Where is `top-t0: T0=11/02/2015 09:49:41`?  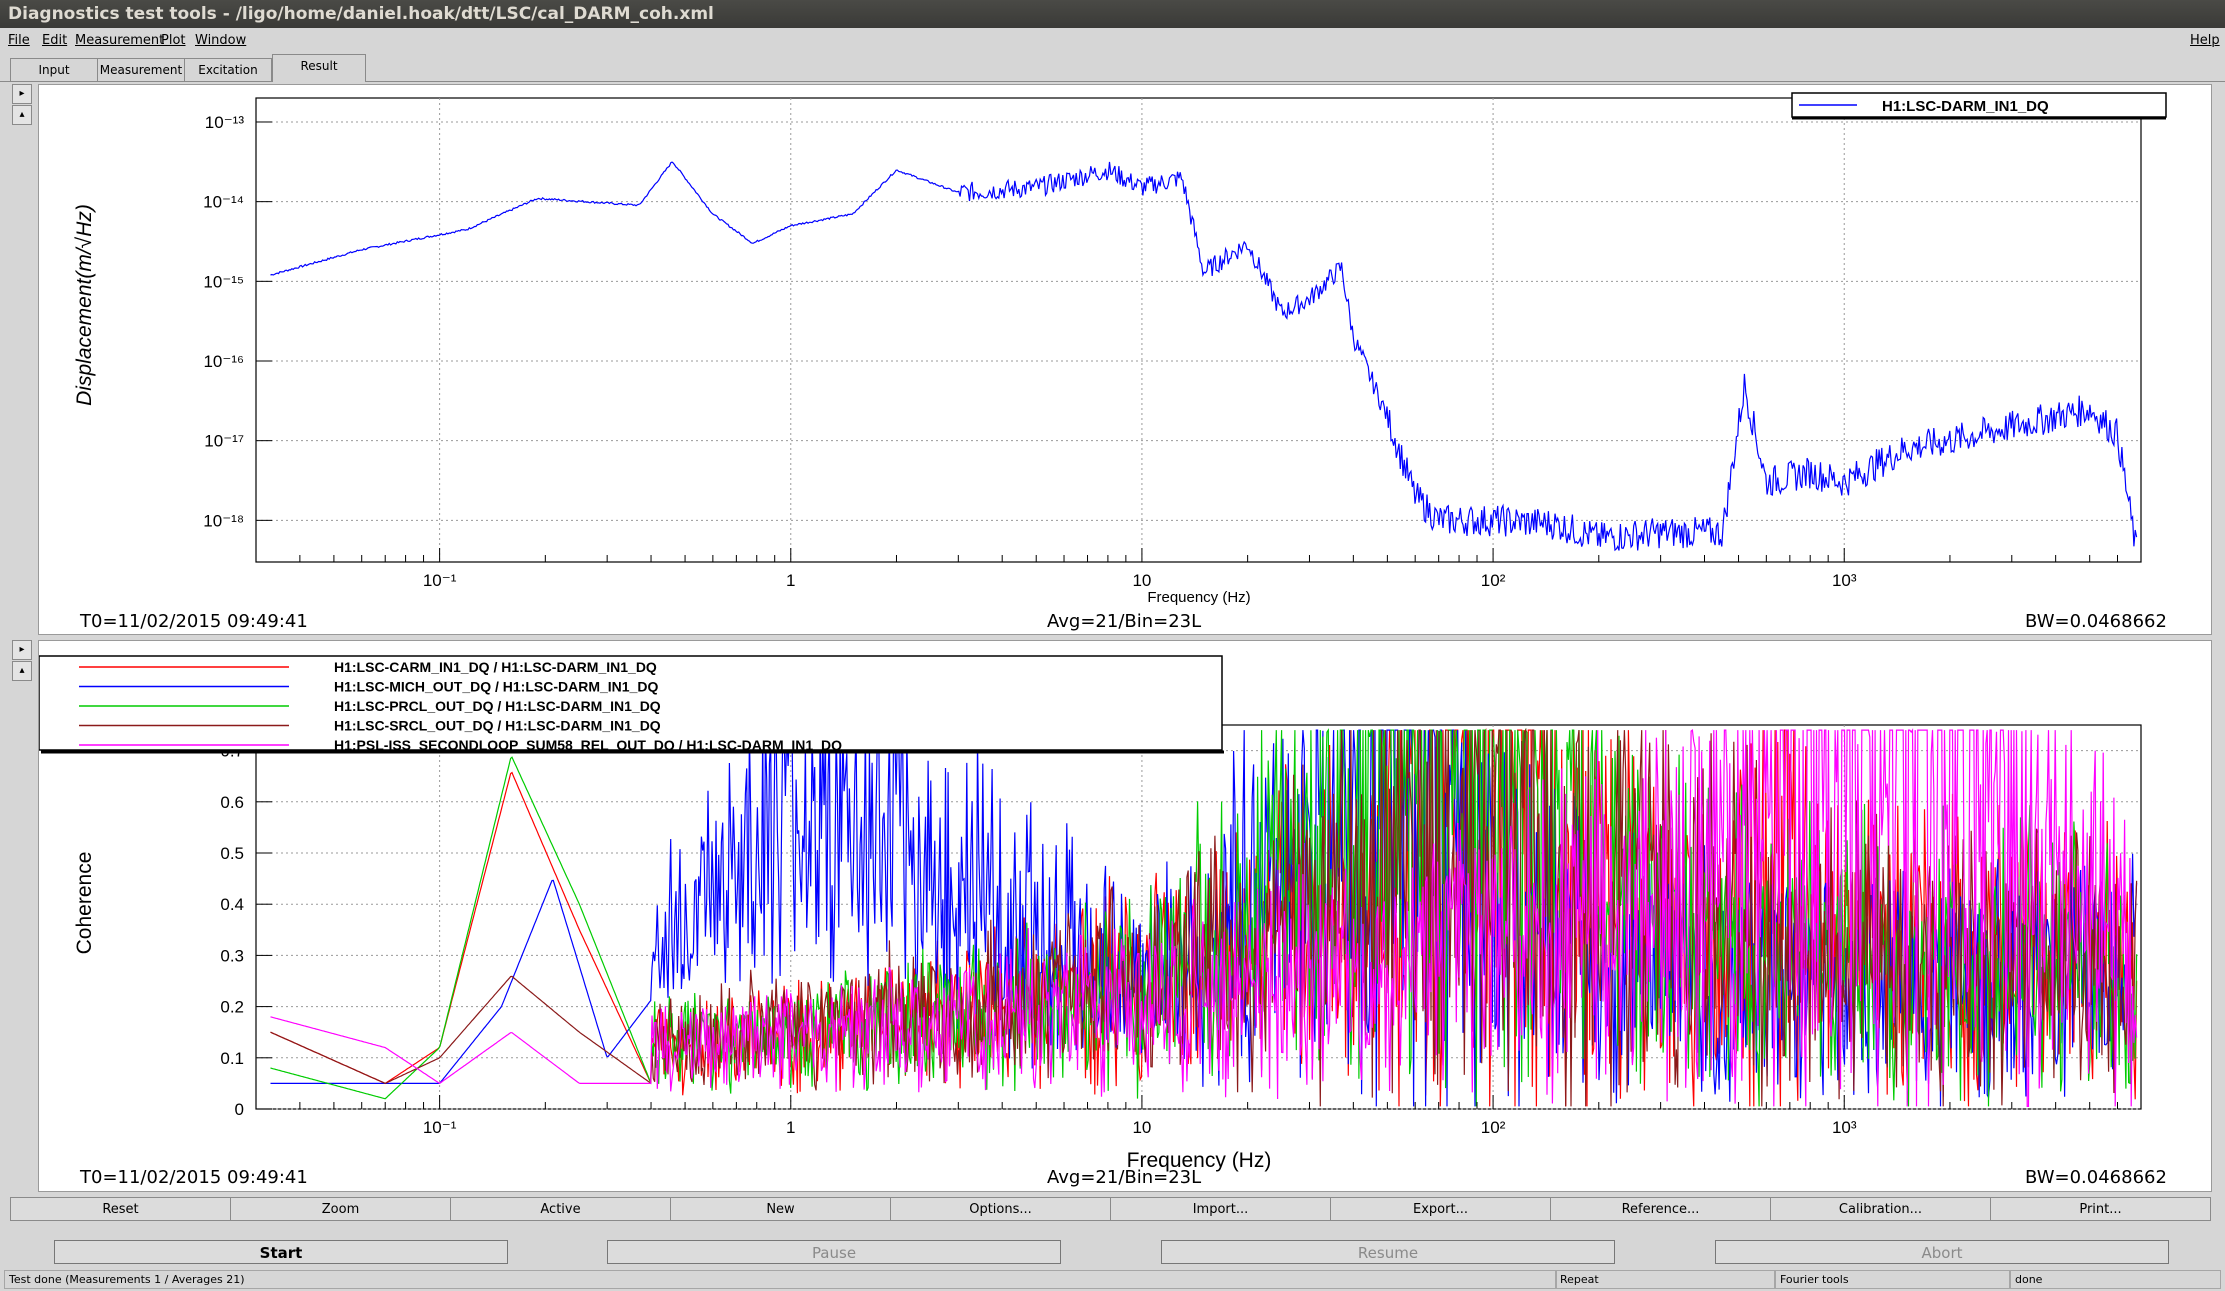
top-t0: T0=11/02/2015 09:49:41 is located at coordinates (194, 621).